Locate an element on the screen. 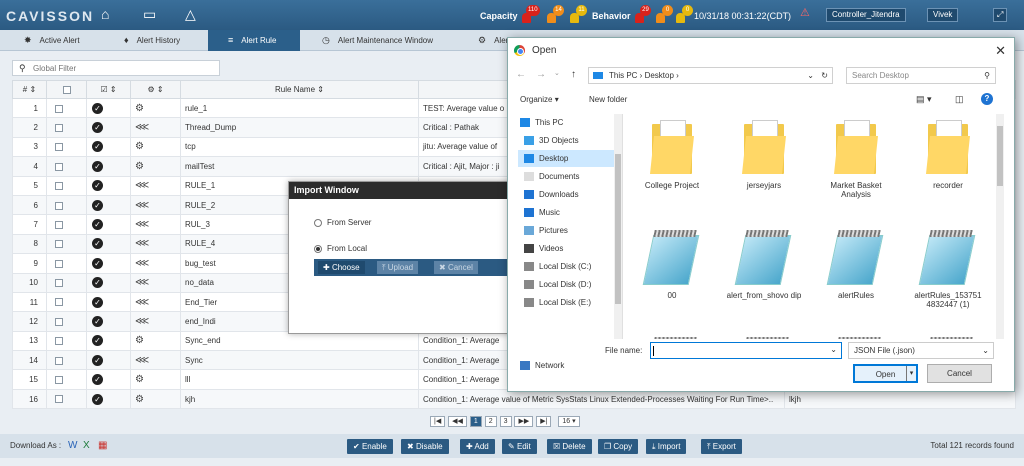  folder-item: jerseyjars is located at coordinates (764, 155).